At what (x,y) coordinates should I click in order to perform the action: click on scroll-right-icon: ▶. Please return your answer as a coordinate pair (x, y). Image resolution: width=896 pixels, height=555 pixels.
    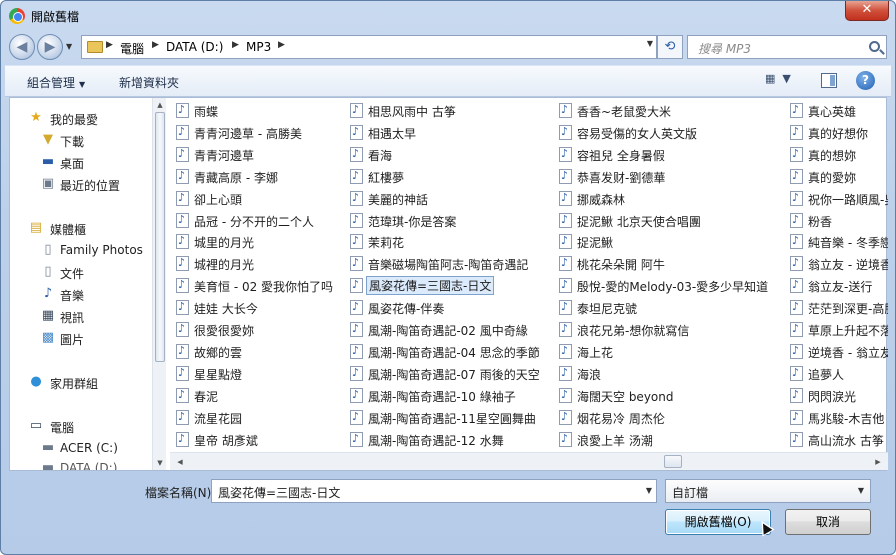
    Looking at the image, I should click on (878, 462).